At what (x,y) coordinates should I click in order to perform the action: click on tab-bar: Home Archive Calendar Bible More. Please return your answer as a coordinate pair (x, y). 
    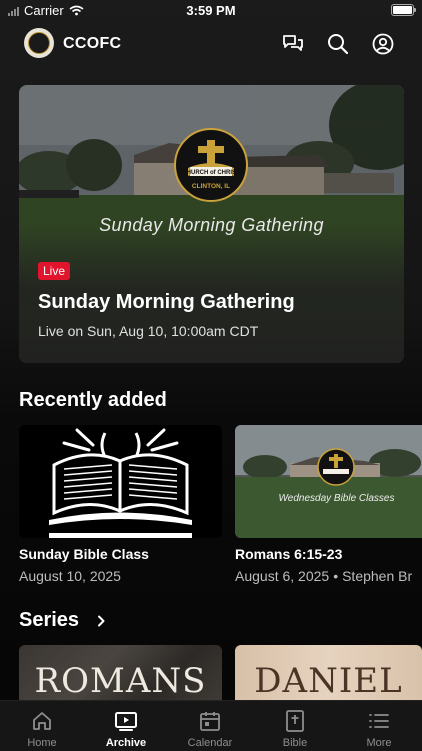
    Looking at the image, I should click on (211, 725).